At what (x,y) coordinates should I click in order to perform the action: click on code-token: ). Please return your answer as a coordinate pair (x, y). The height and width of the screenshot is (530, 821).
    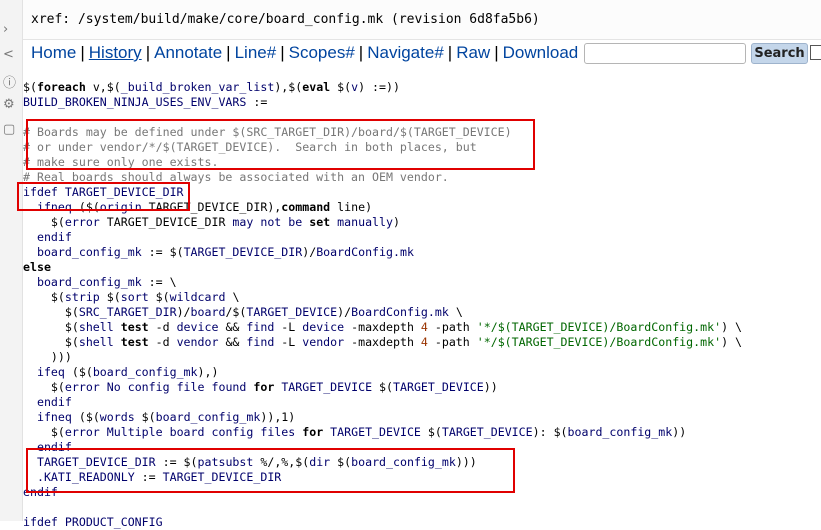
    Looking at the image, I should click on (396, 222).